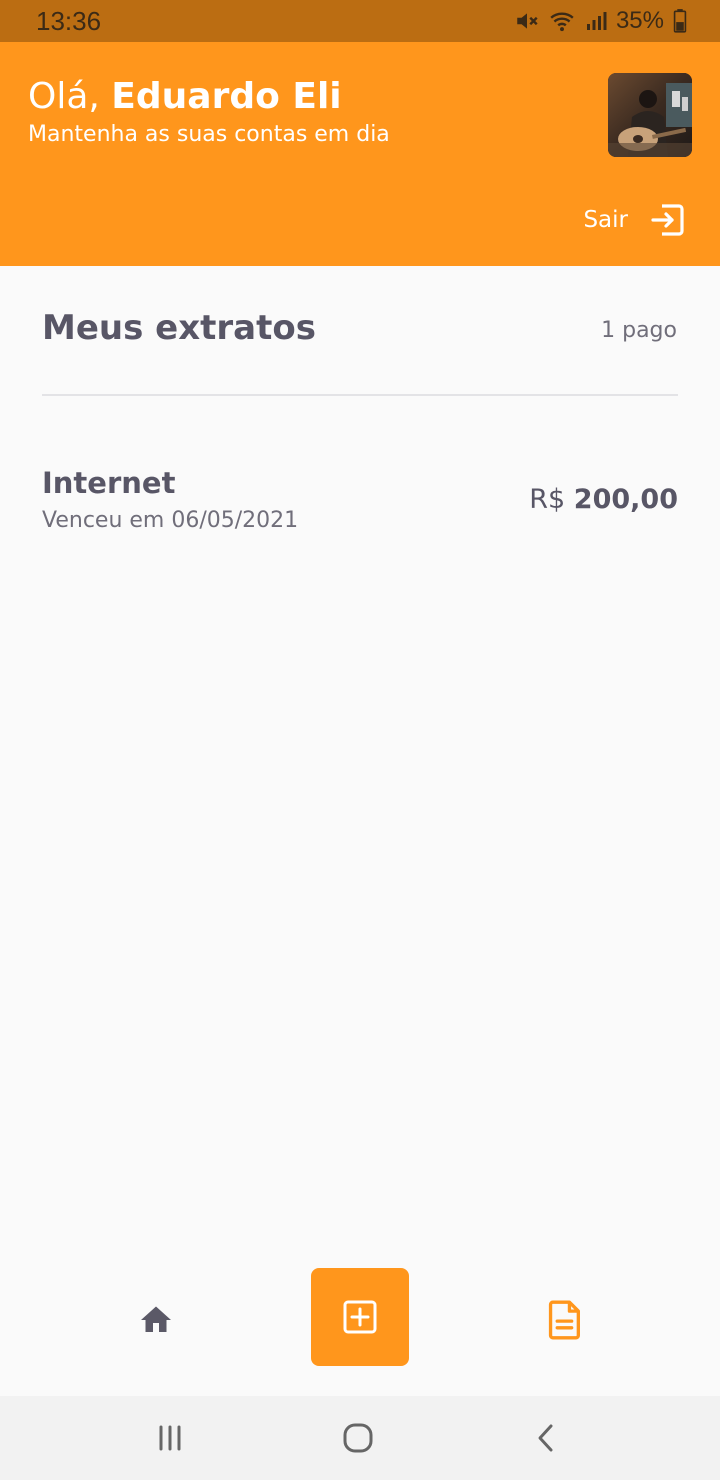  I want to click on bill-amount: R$ 200,00, so click(603, 499).